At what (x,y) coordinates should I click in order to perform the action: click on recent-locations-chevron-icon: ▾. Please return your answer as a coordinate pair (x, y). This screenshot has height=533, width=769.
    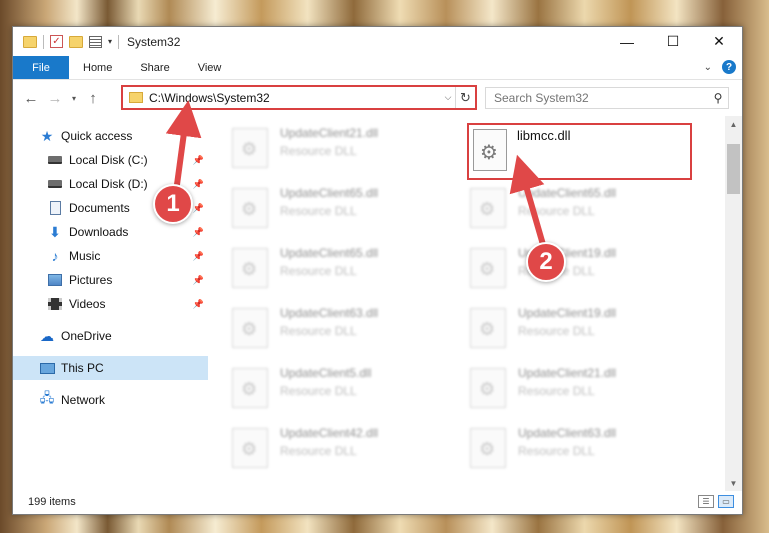
    Looking at the image, I should click on (74, 98).